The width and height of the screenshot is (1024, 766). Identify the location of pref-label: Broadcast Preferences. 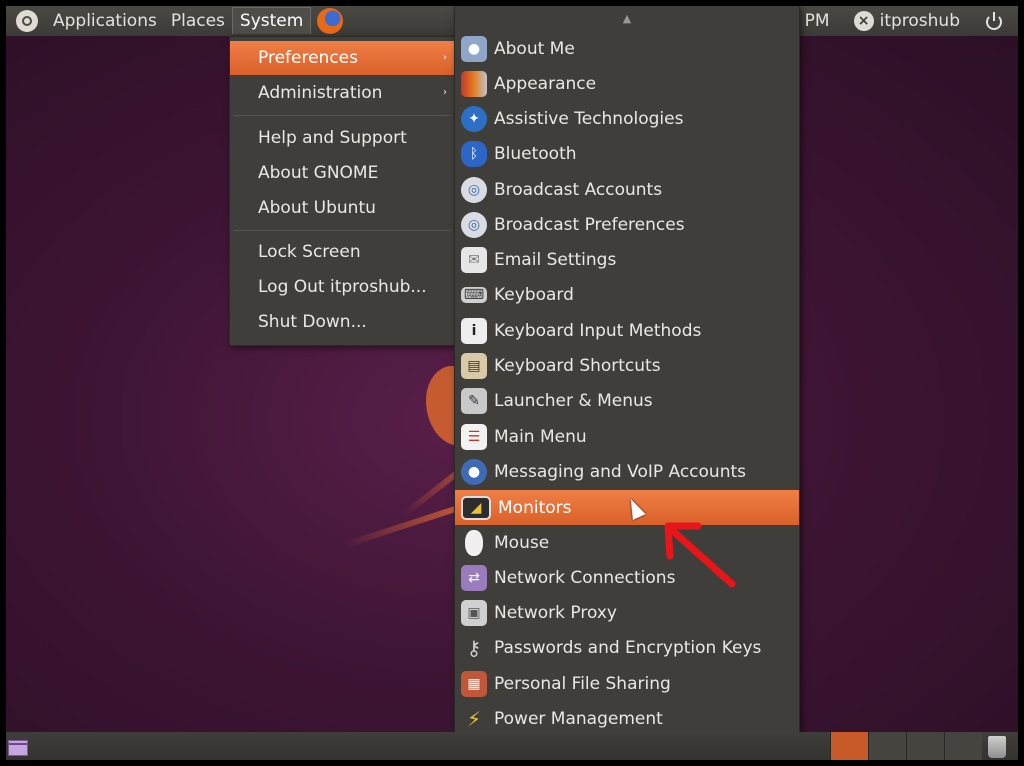
(589, 224).